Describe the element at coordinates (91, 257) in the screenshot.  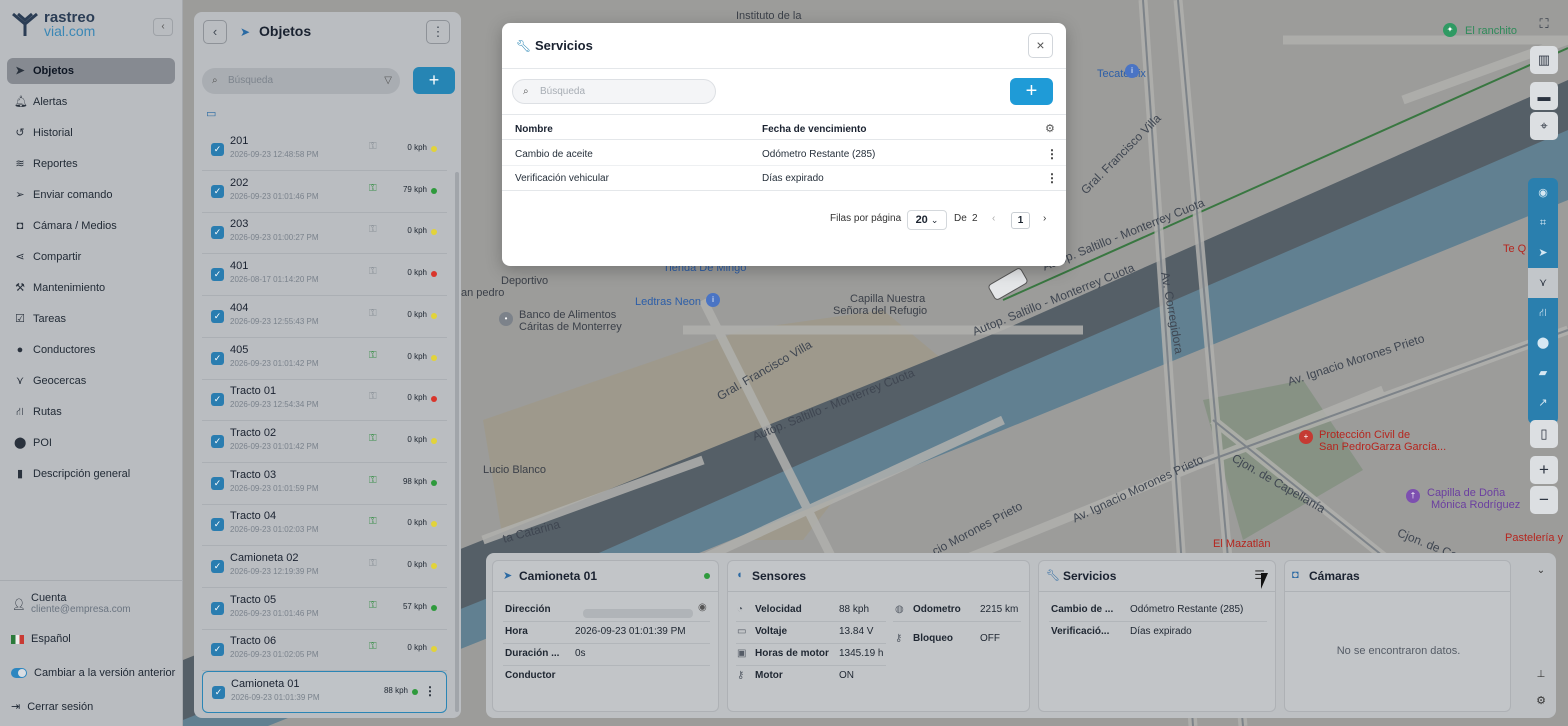
I see `sidebar-item-compartir: ⋖ Compartir` at that location.